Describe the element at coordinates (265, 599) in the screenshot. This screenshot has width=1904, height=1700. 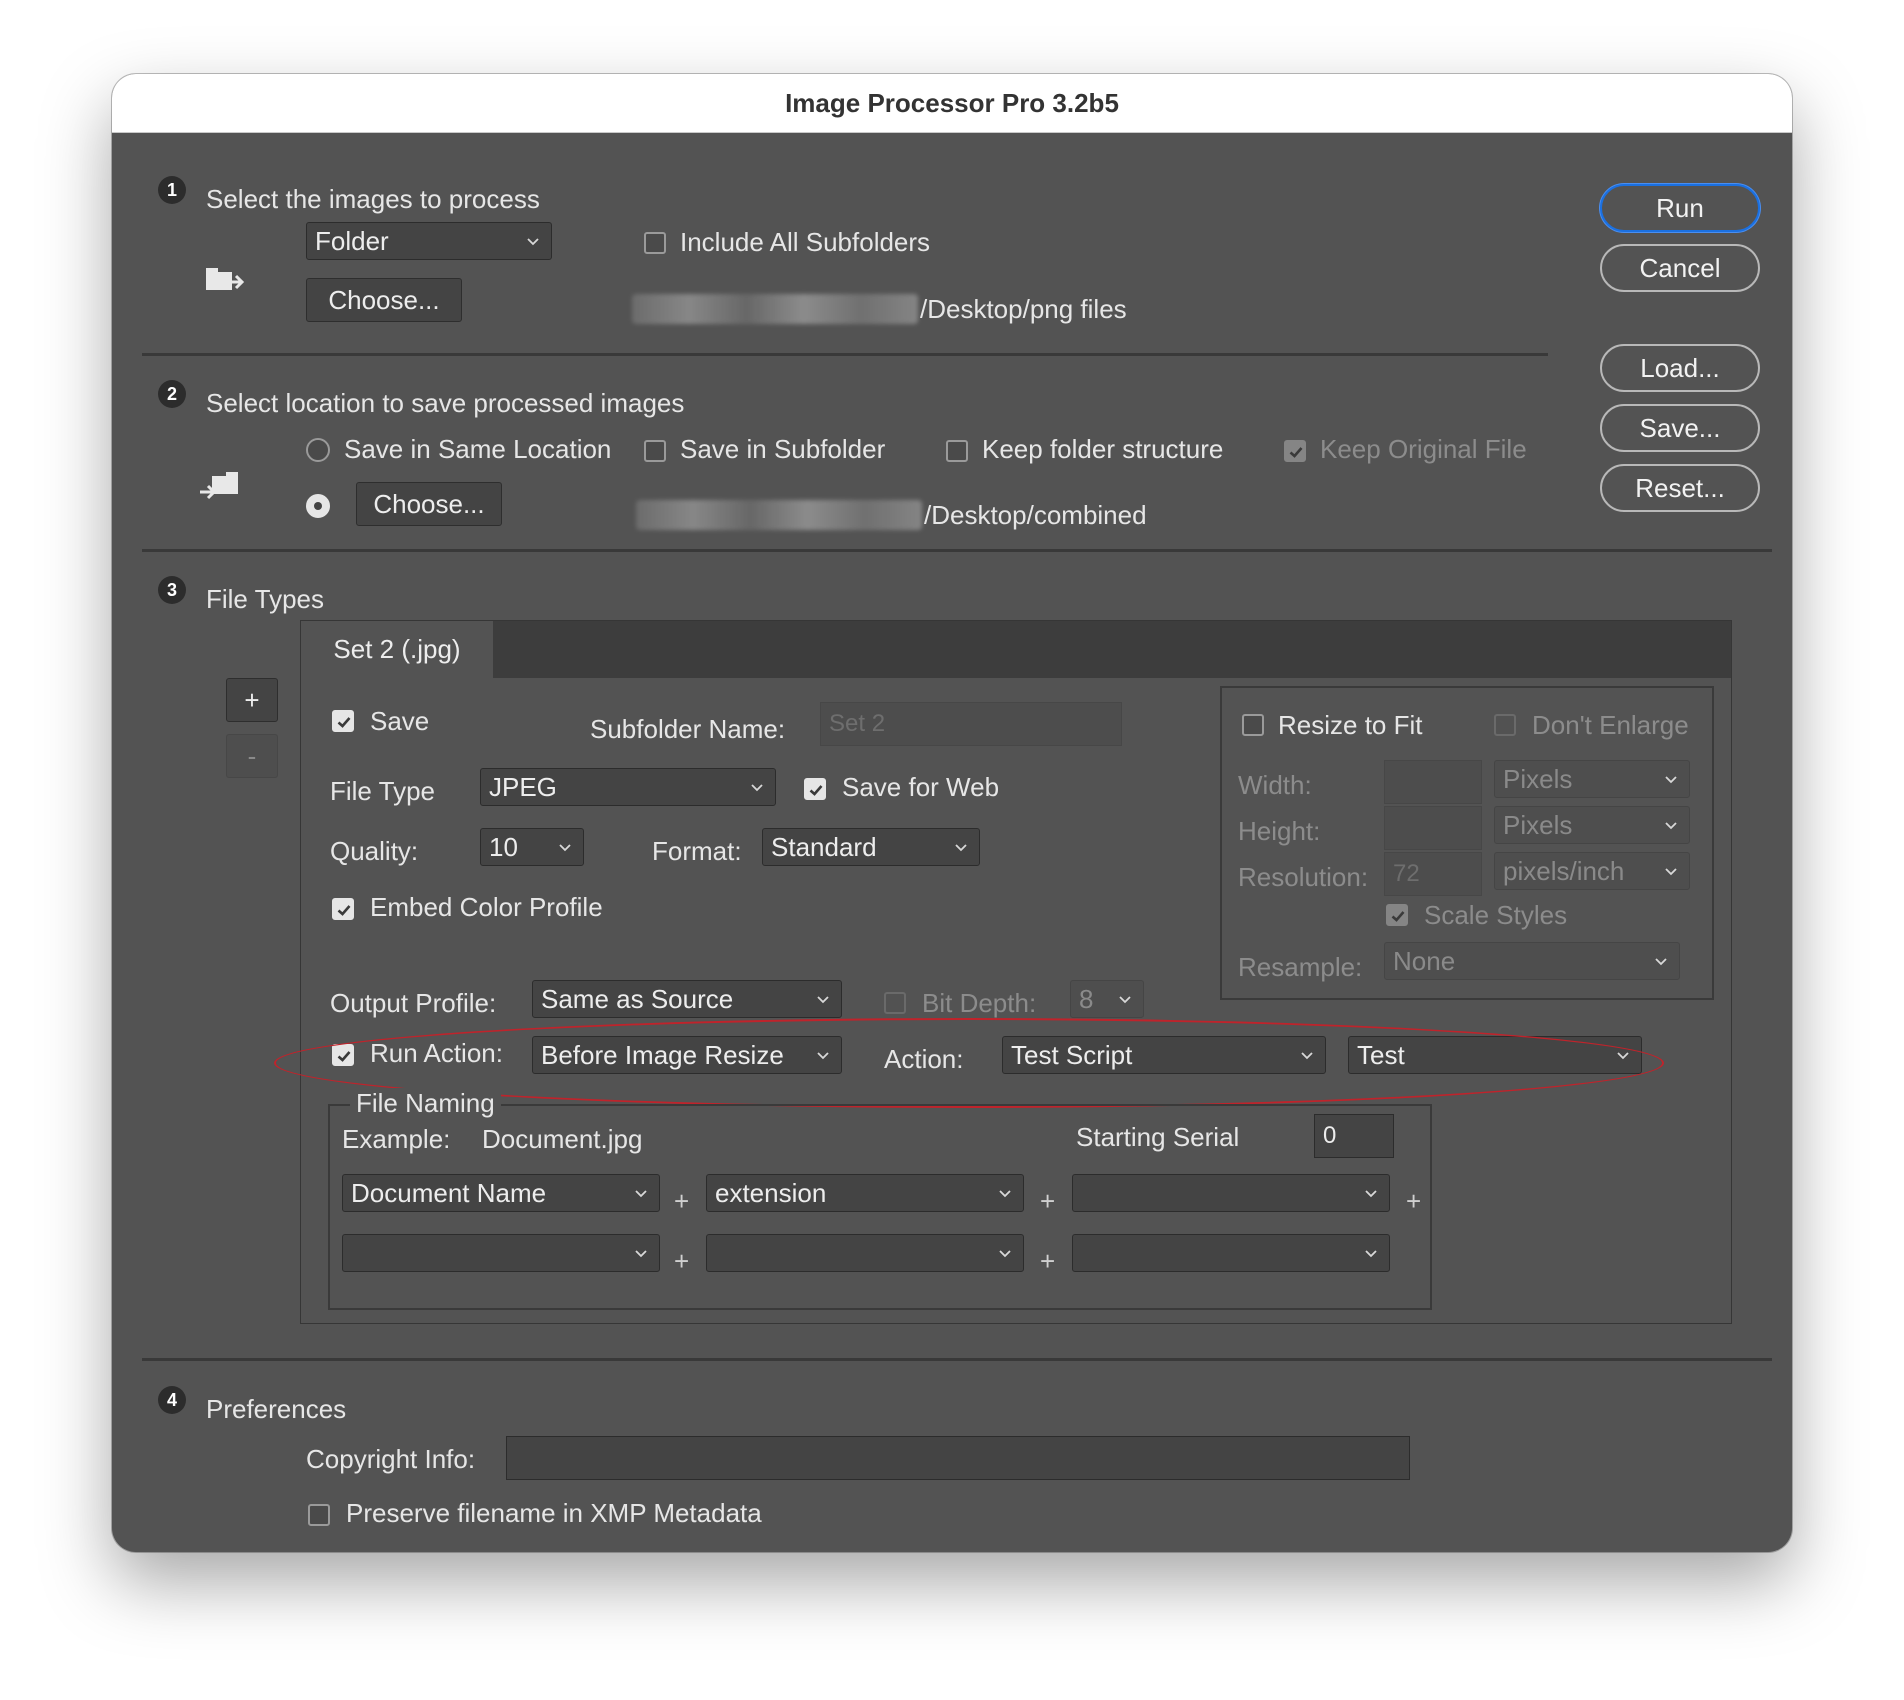
I see `step-3-title: File Types` at that location.